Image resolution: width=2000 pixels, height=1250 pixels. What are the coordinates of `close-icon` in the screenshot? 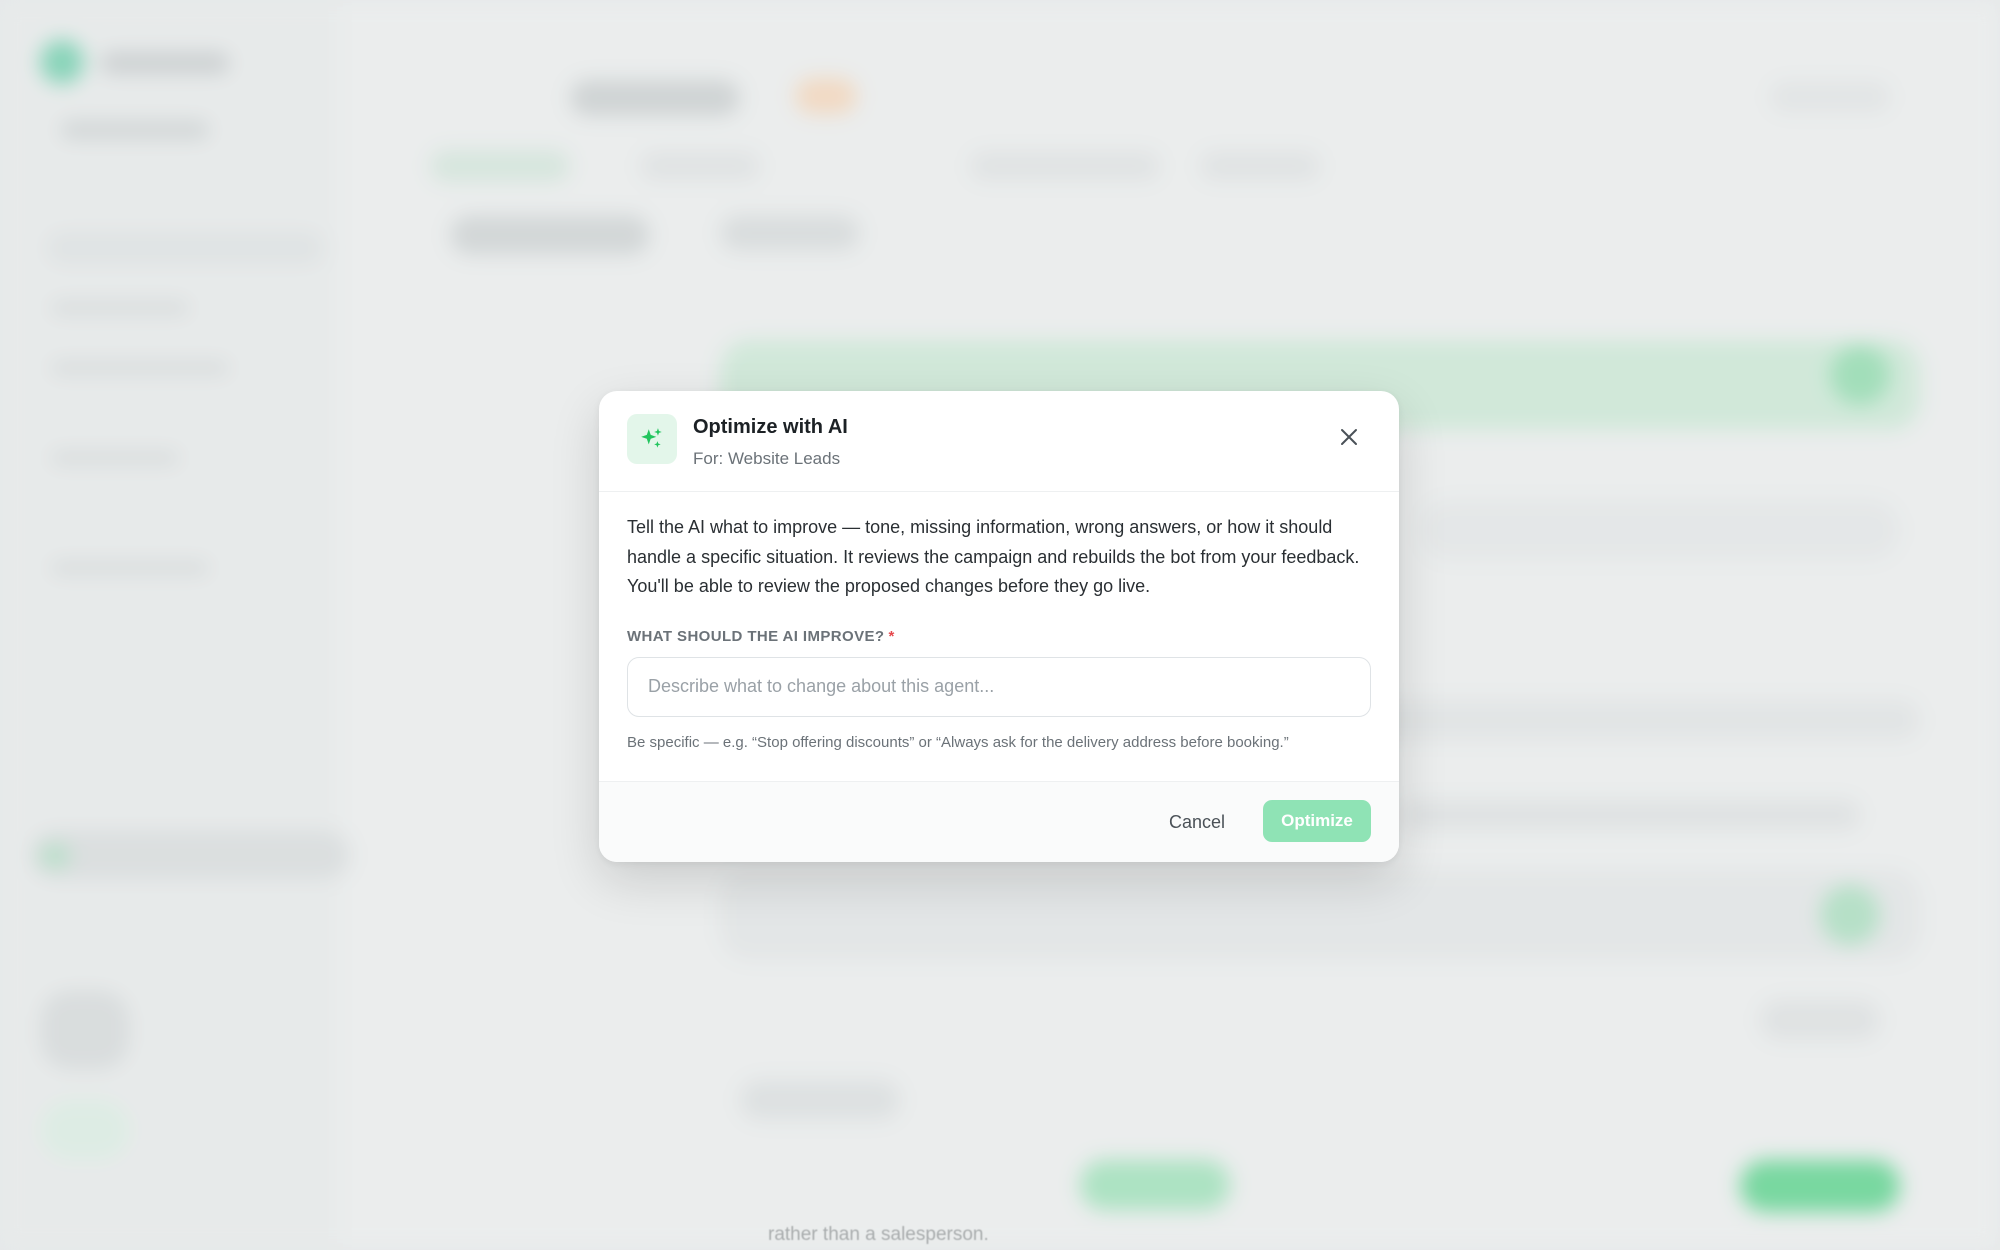 It's located at (1349, 437).